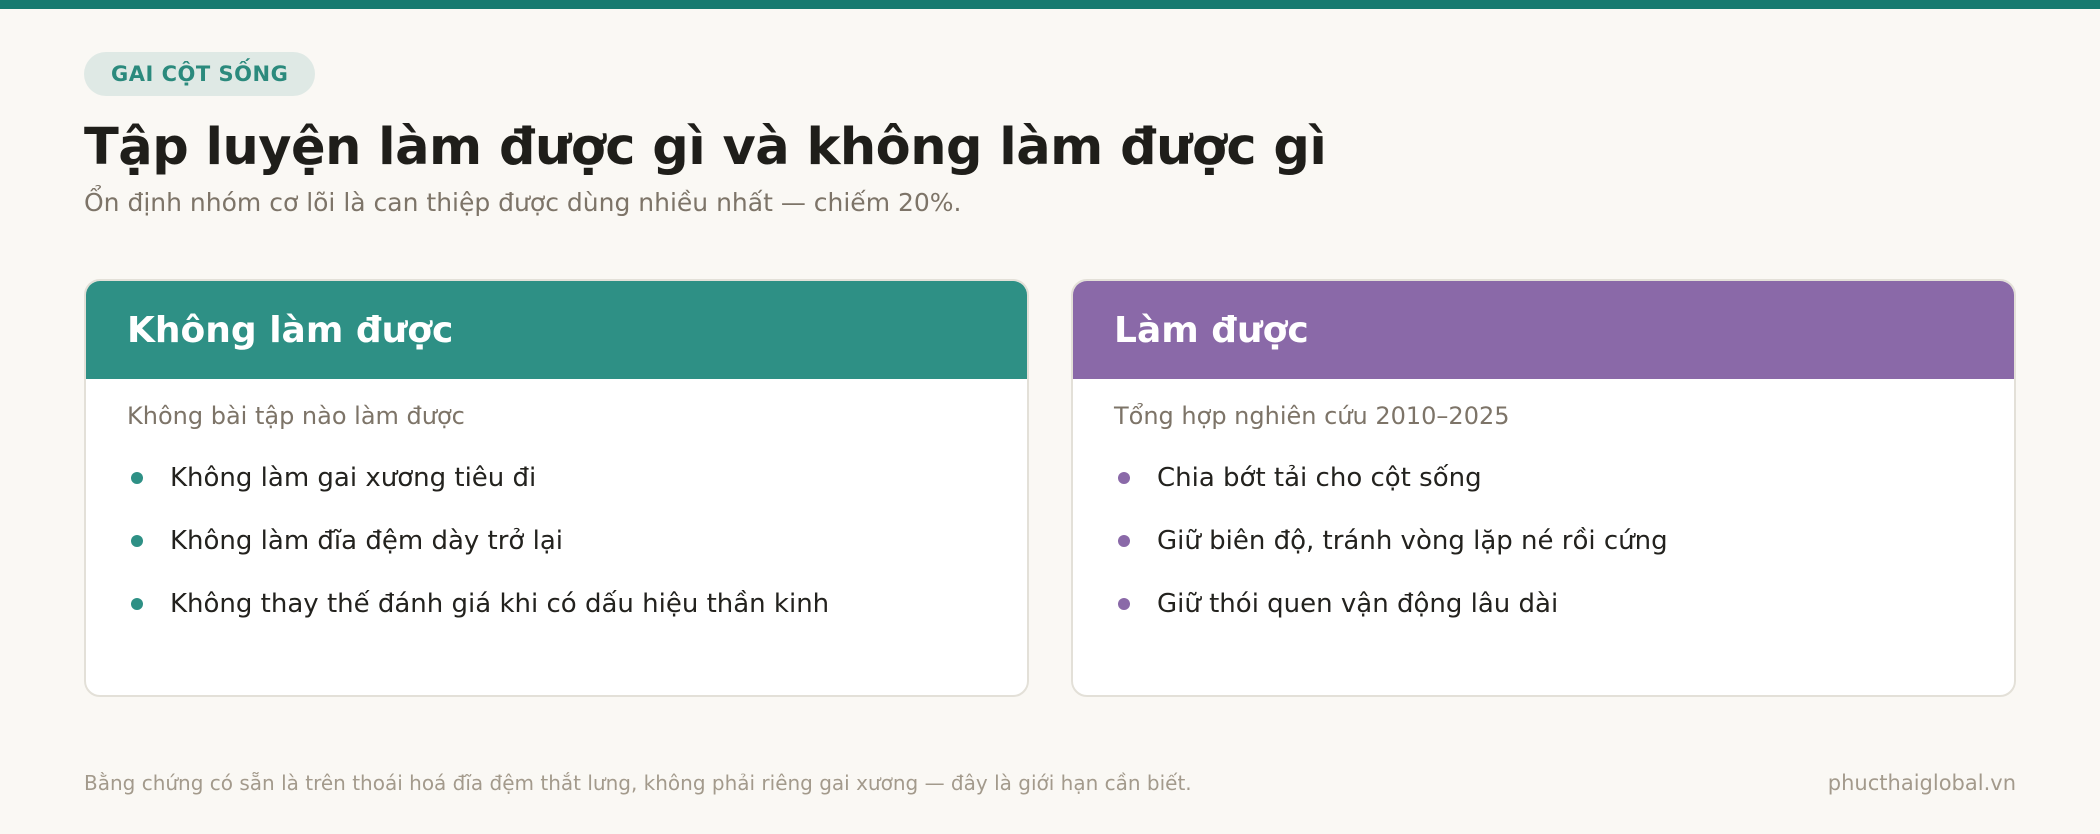  I want to click on list-item: Không làm đĩa đệm dày trở lại, so click(556, 540).